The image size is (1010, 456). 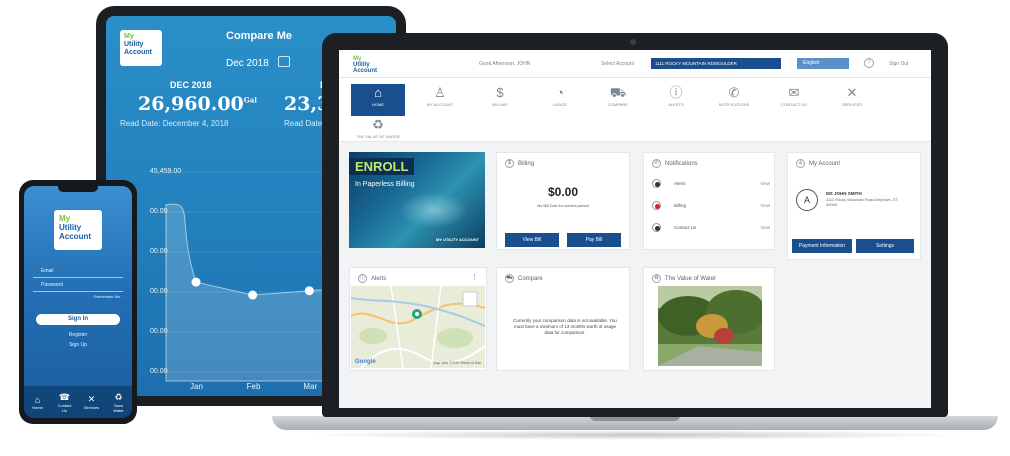 What do you see at coordinates (365, 65) in the screenshot?
I see `app-logo: My Utility Account` at bounding box center [365, 65].